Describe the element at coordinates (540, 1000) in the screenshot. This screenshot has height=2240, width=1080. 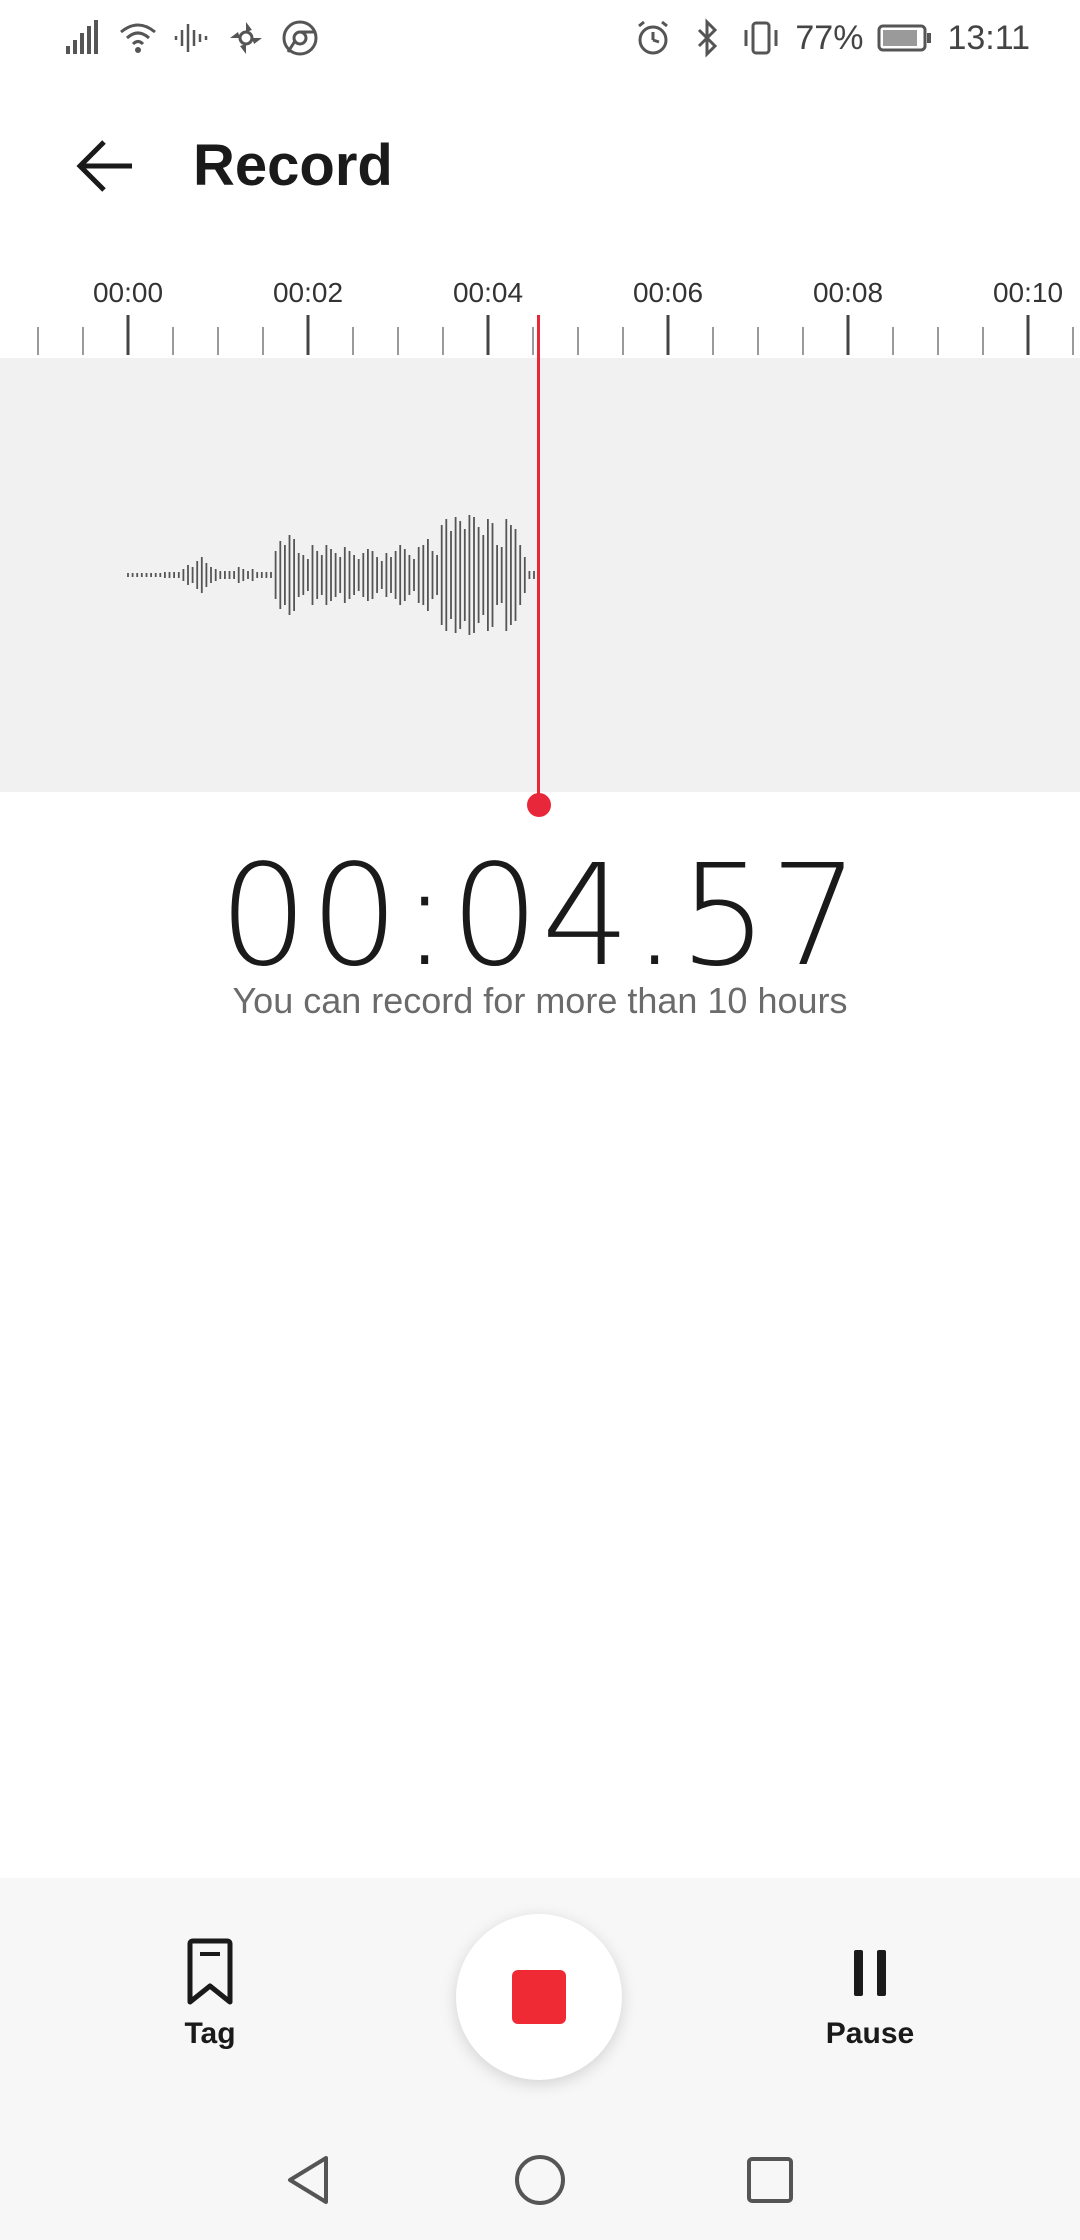
I see `recording-hint: You can record for more than 10 hours` at that location.